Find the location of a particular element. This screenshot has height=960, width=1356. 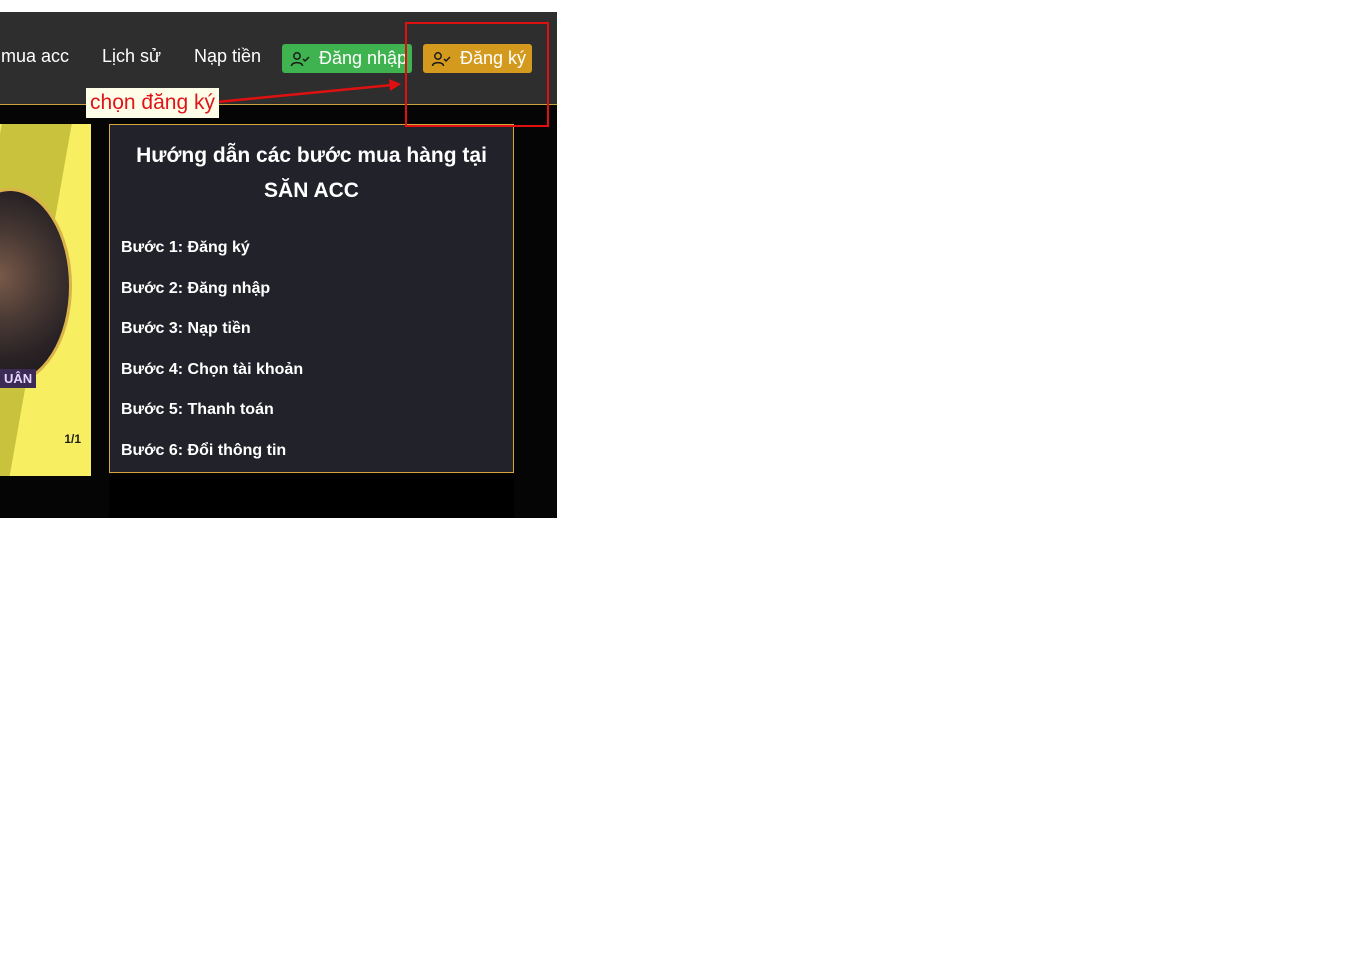

game-banner-image: UÂN 1/1 is located at coordinates (45, 300).